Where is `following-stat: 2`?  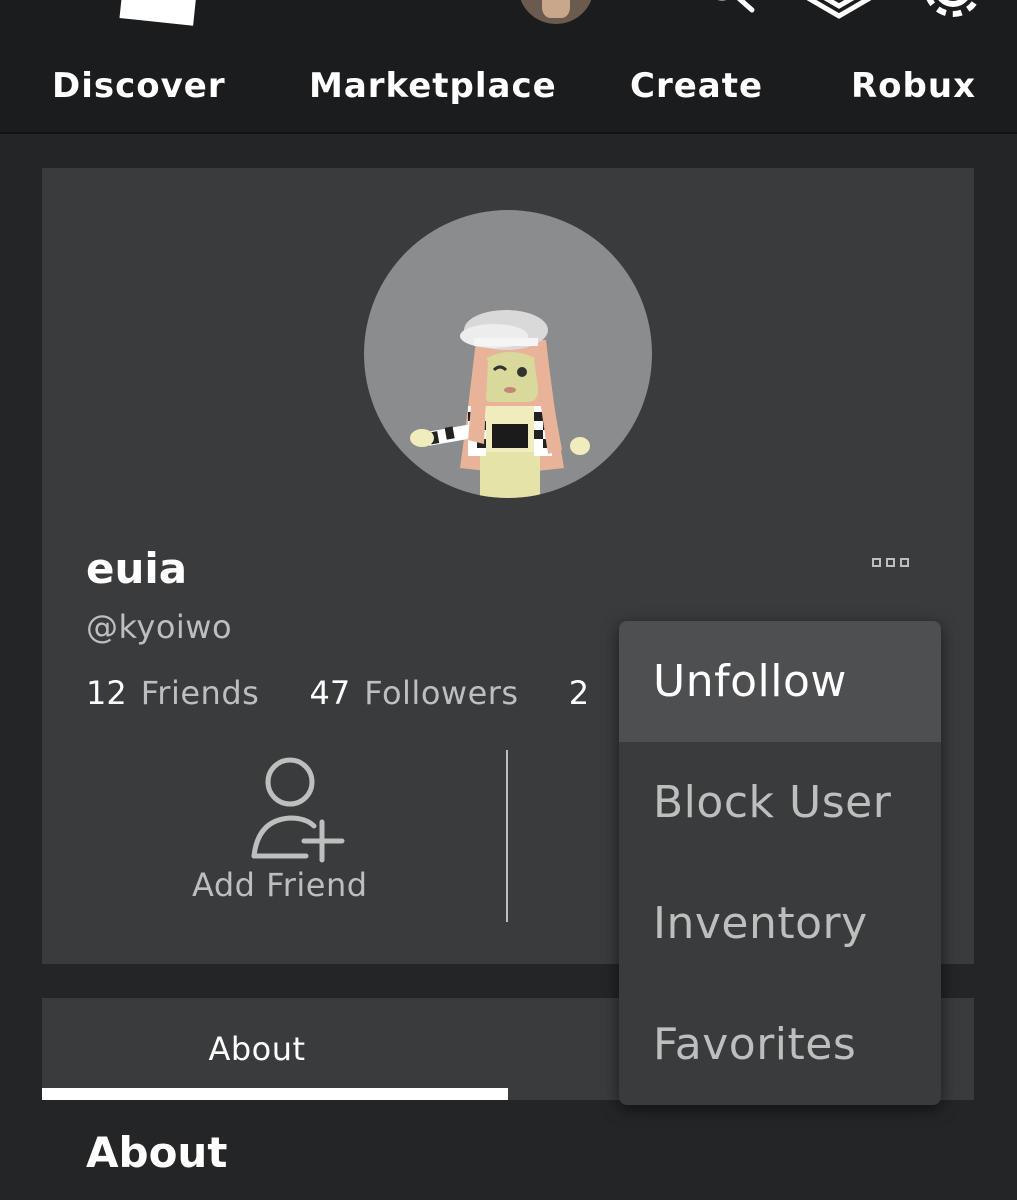
following-stat: 2 is located at coordinates (586, 693).